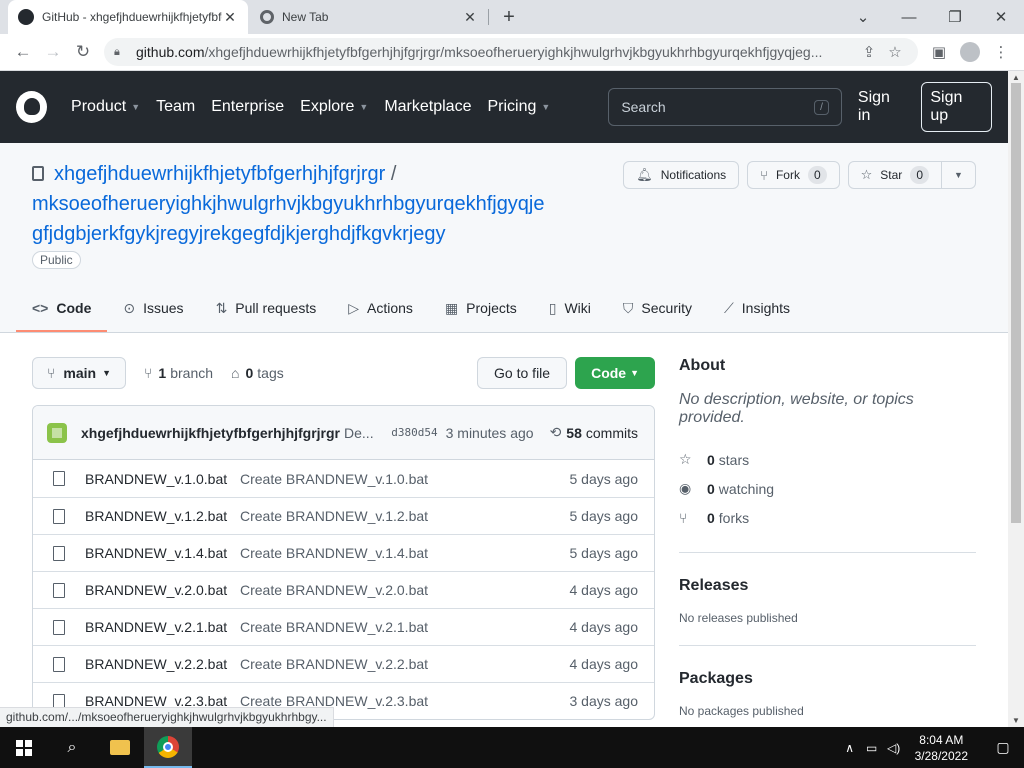 This screenshot has width=1024, height=768. What do you see at coordinates (120, 52) in the screenshot?
I see `lock-icon: 🔒︎` at bounding box center [120, 52].